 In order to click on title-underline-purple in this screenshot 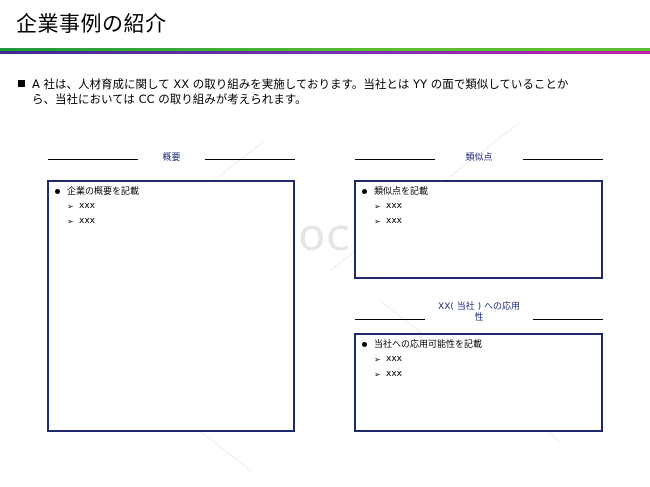, I will do `click(325, 52)`.